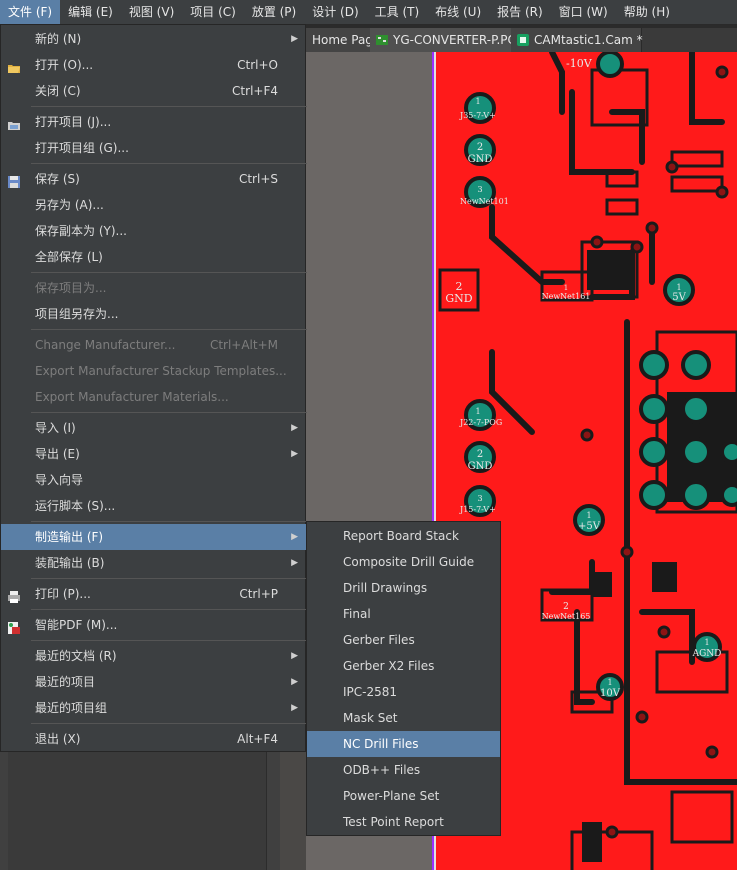 The height and width of the screenshot is (870, 737). Describe the element at coordinates (90, 12) in the screenshot. I see `menubar-item-1: 编辑 (E)` at that location.